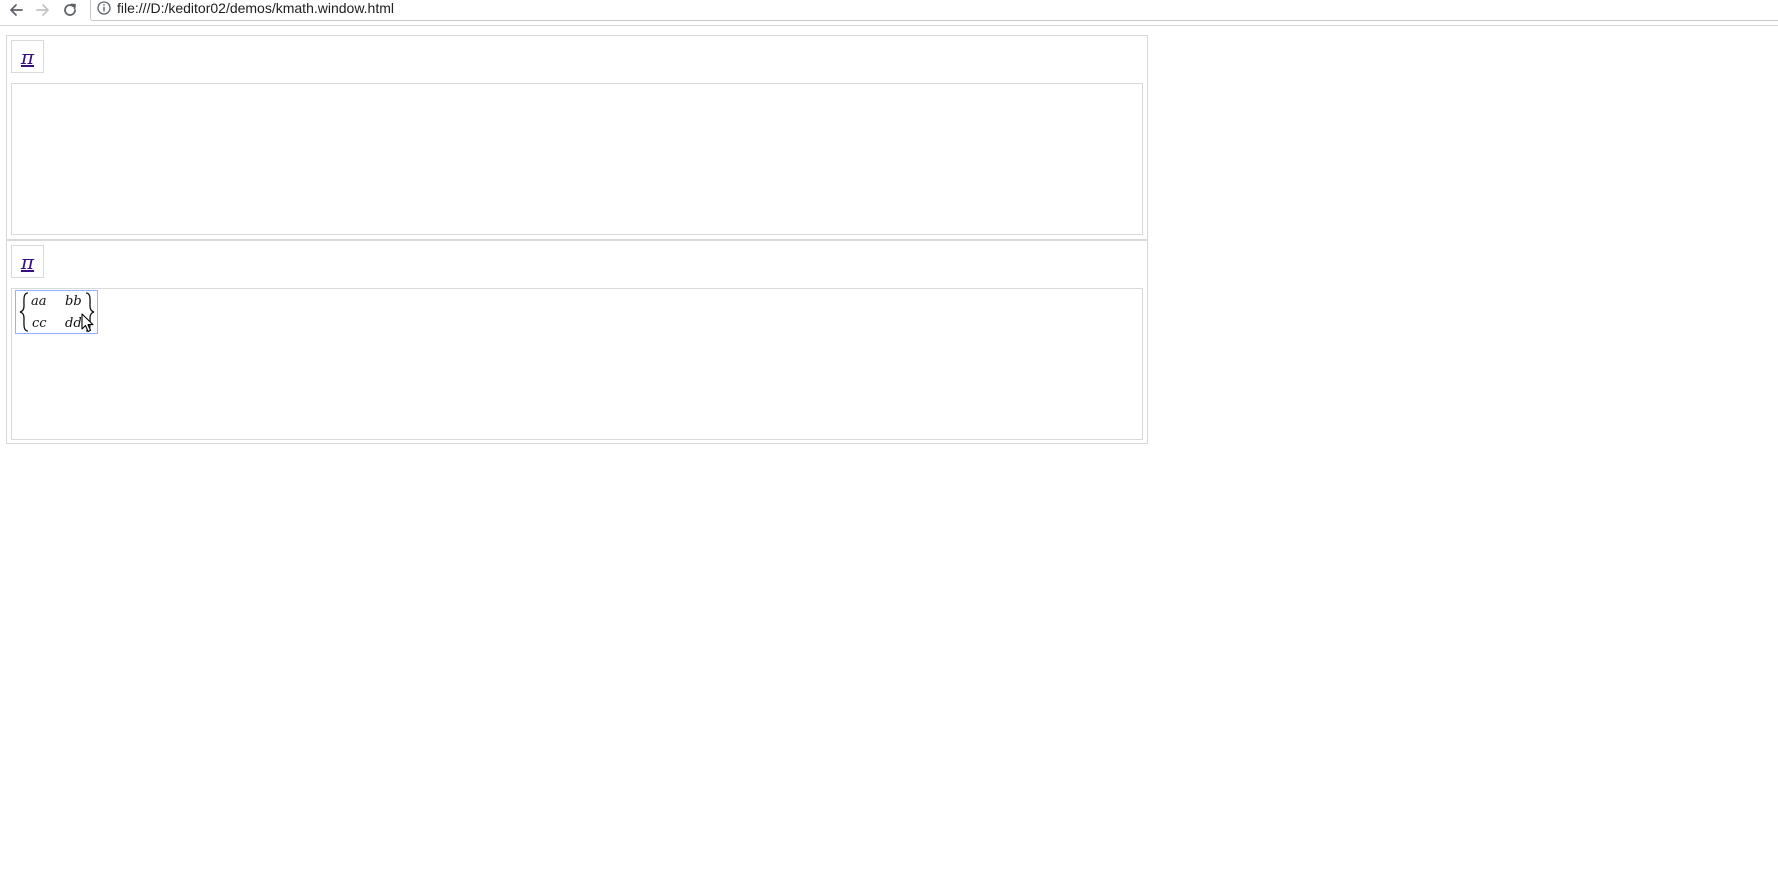 The height and width of the screenshot is (890, 1778). What do you see at coordinates (577, 364) in the screenshot?
I see `editor-content-area: aa bb cc dd` at bounding box center [577, 364].